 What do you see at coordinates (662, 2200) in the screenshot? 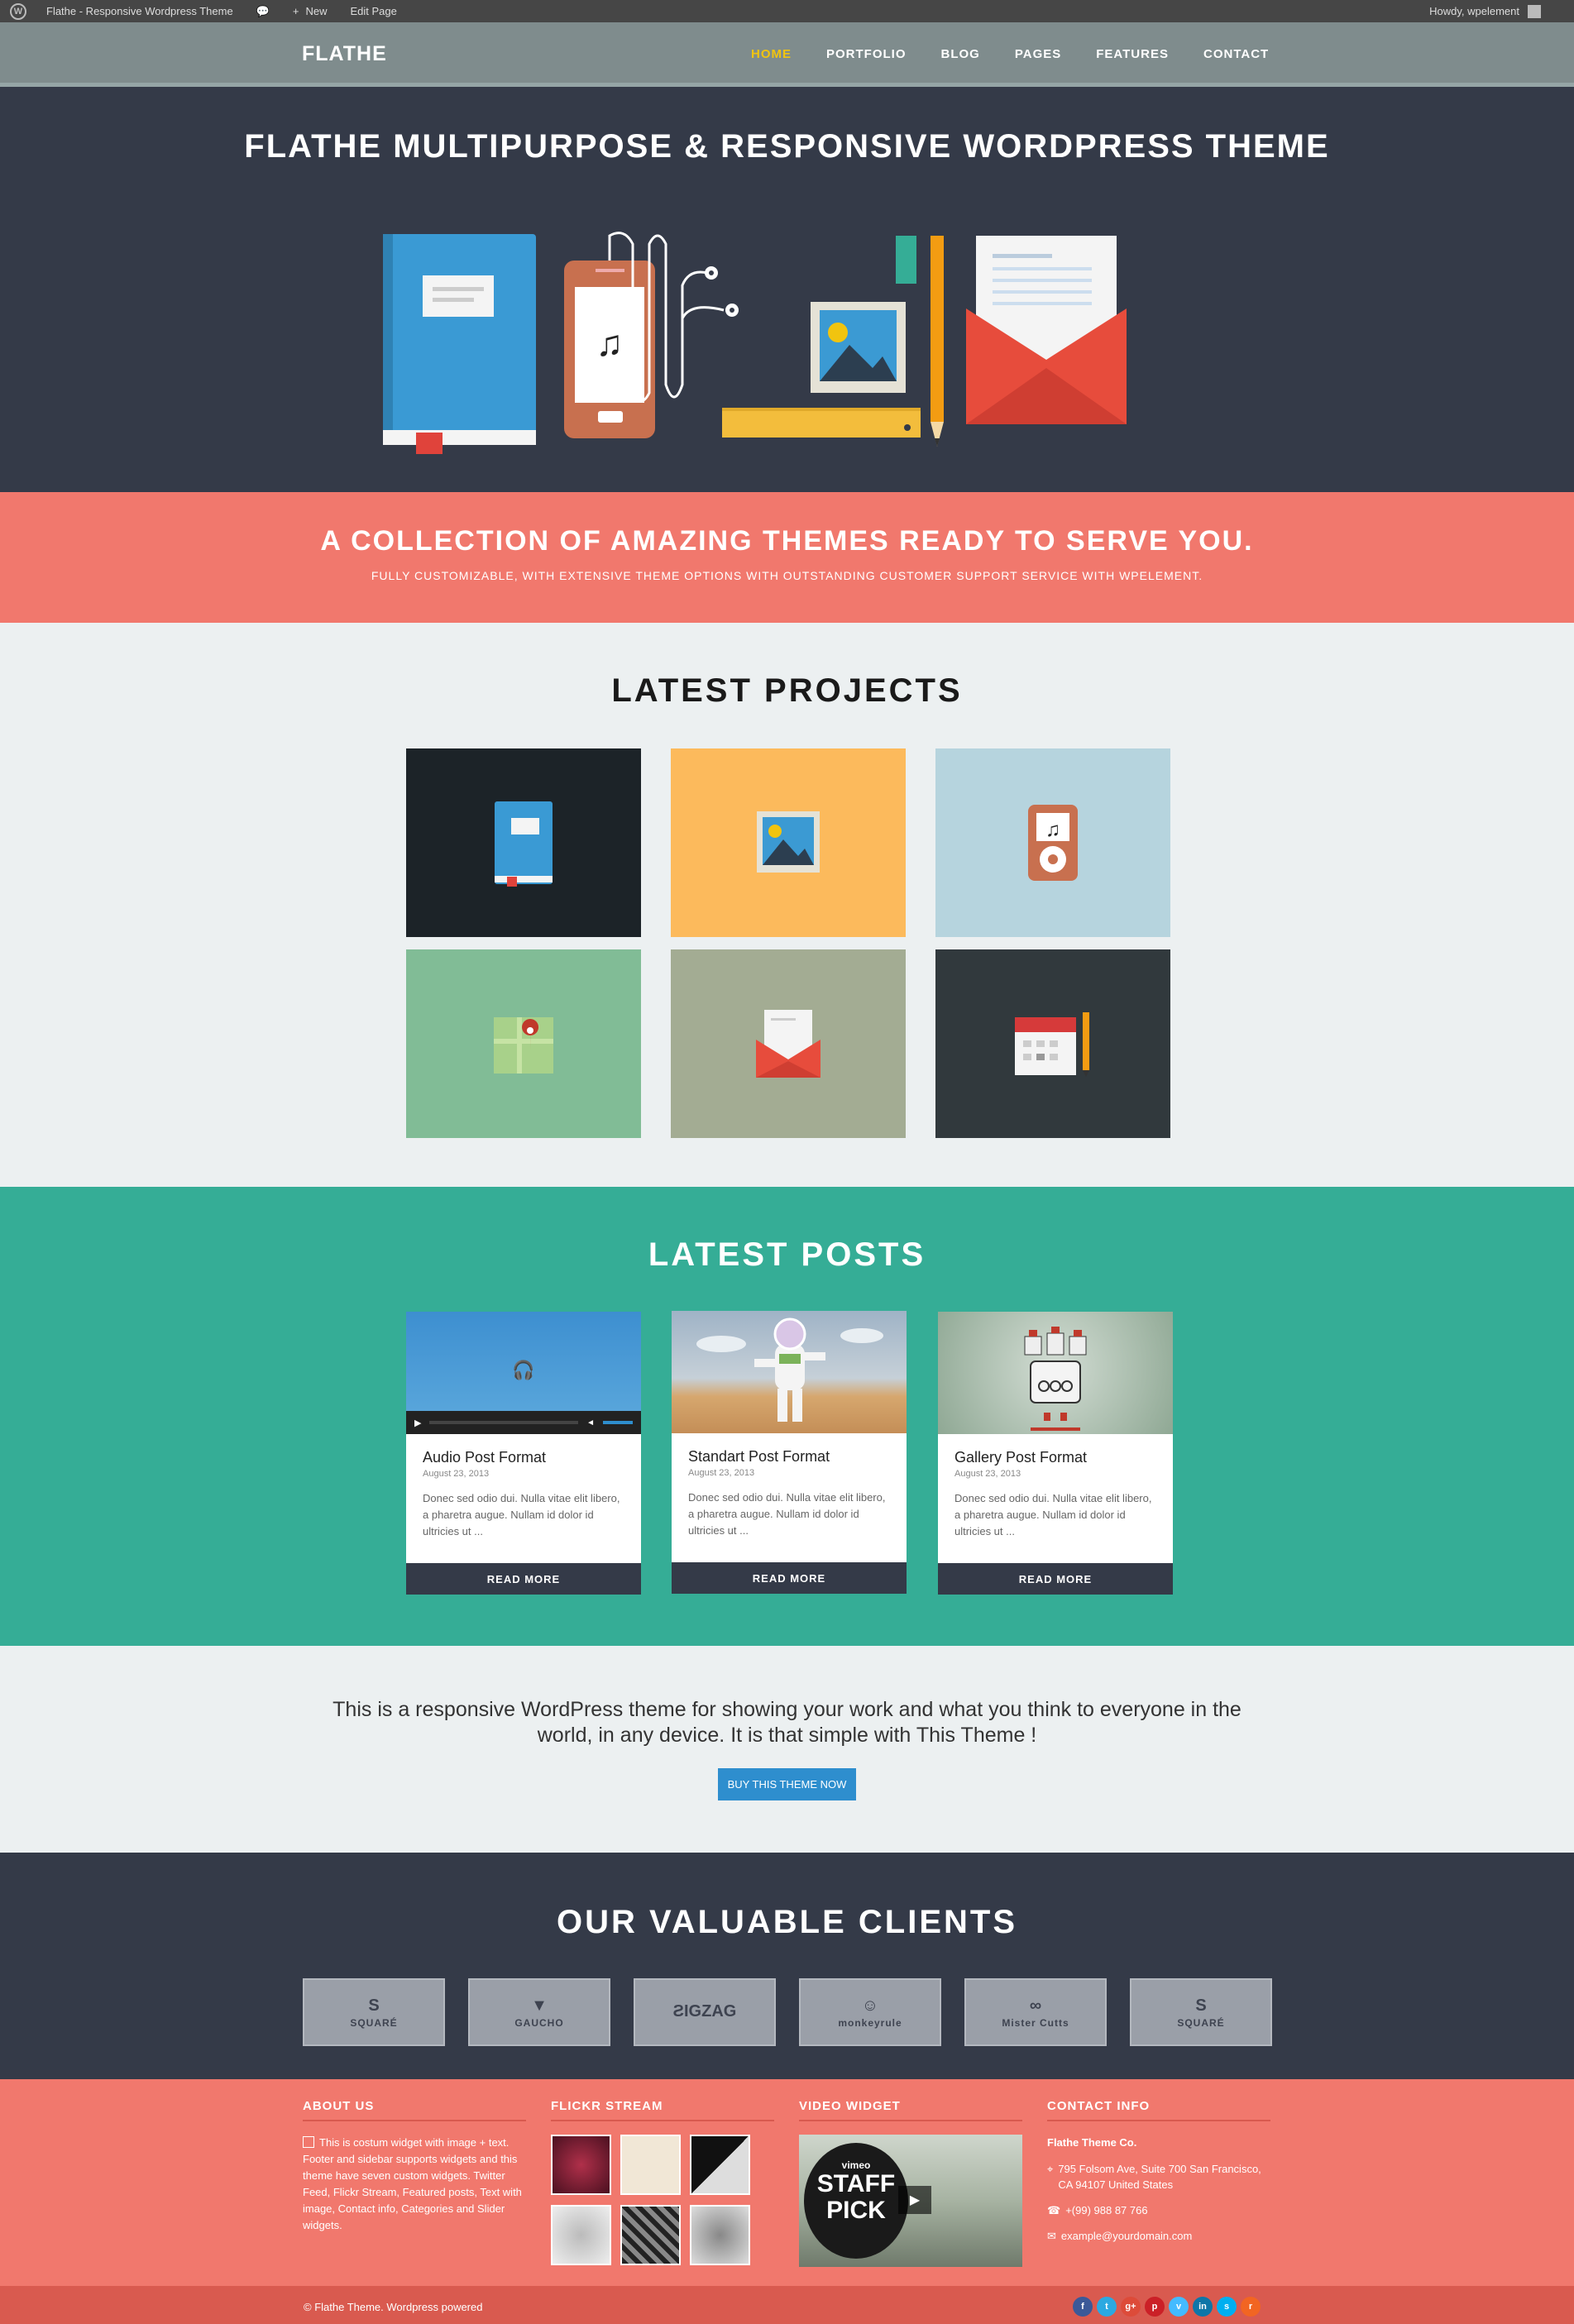
I see `flickr-grid` at bounding box center [662, 2200].